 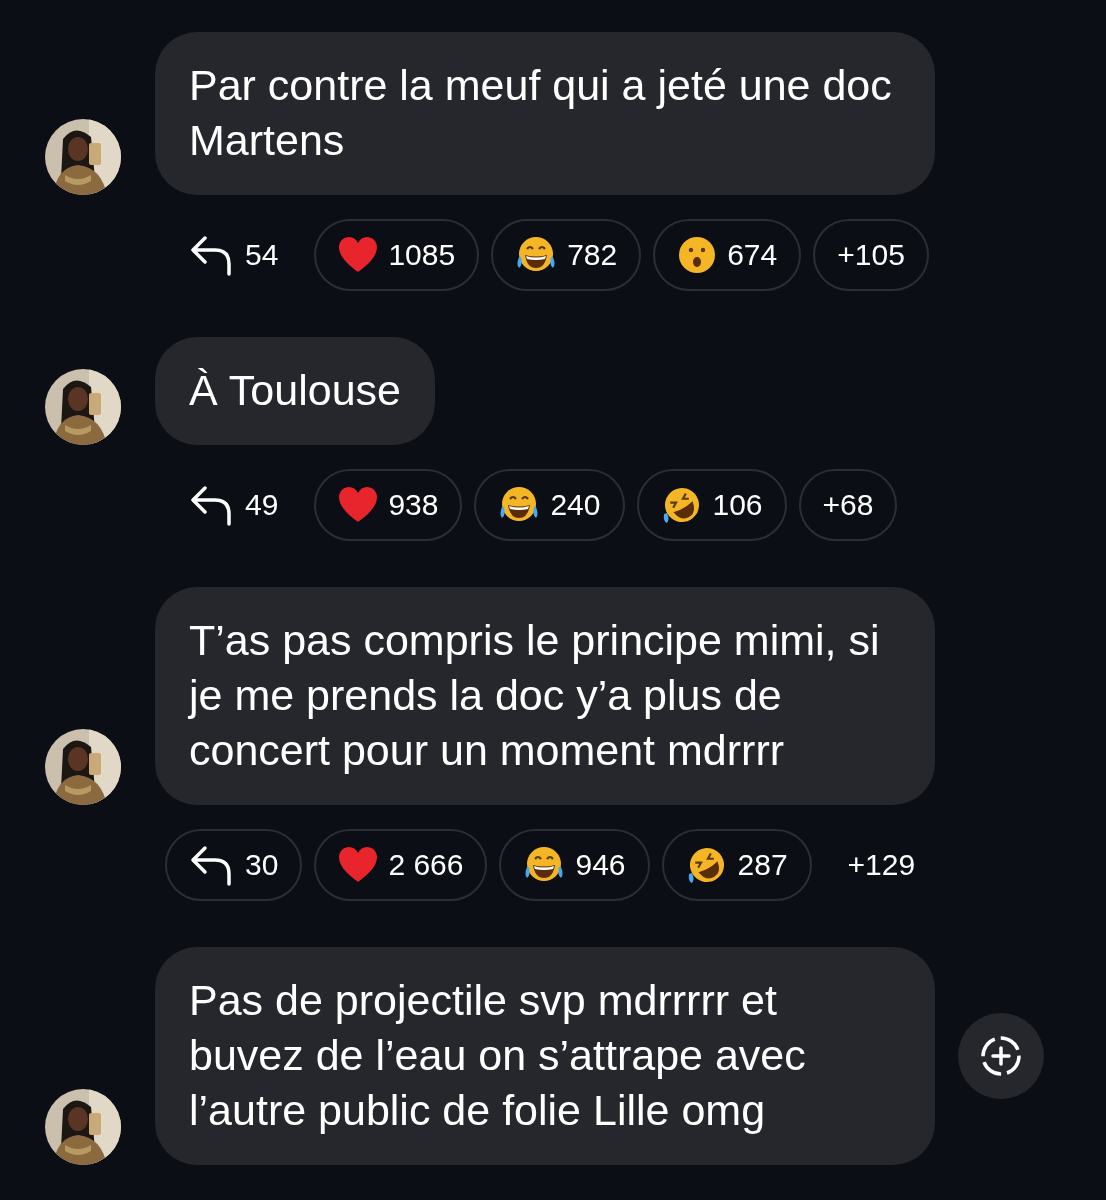 I want to click on reply-button: 30, so click(x=234, y=865).